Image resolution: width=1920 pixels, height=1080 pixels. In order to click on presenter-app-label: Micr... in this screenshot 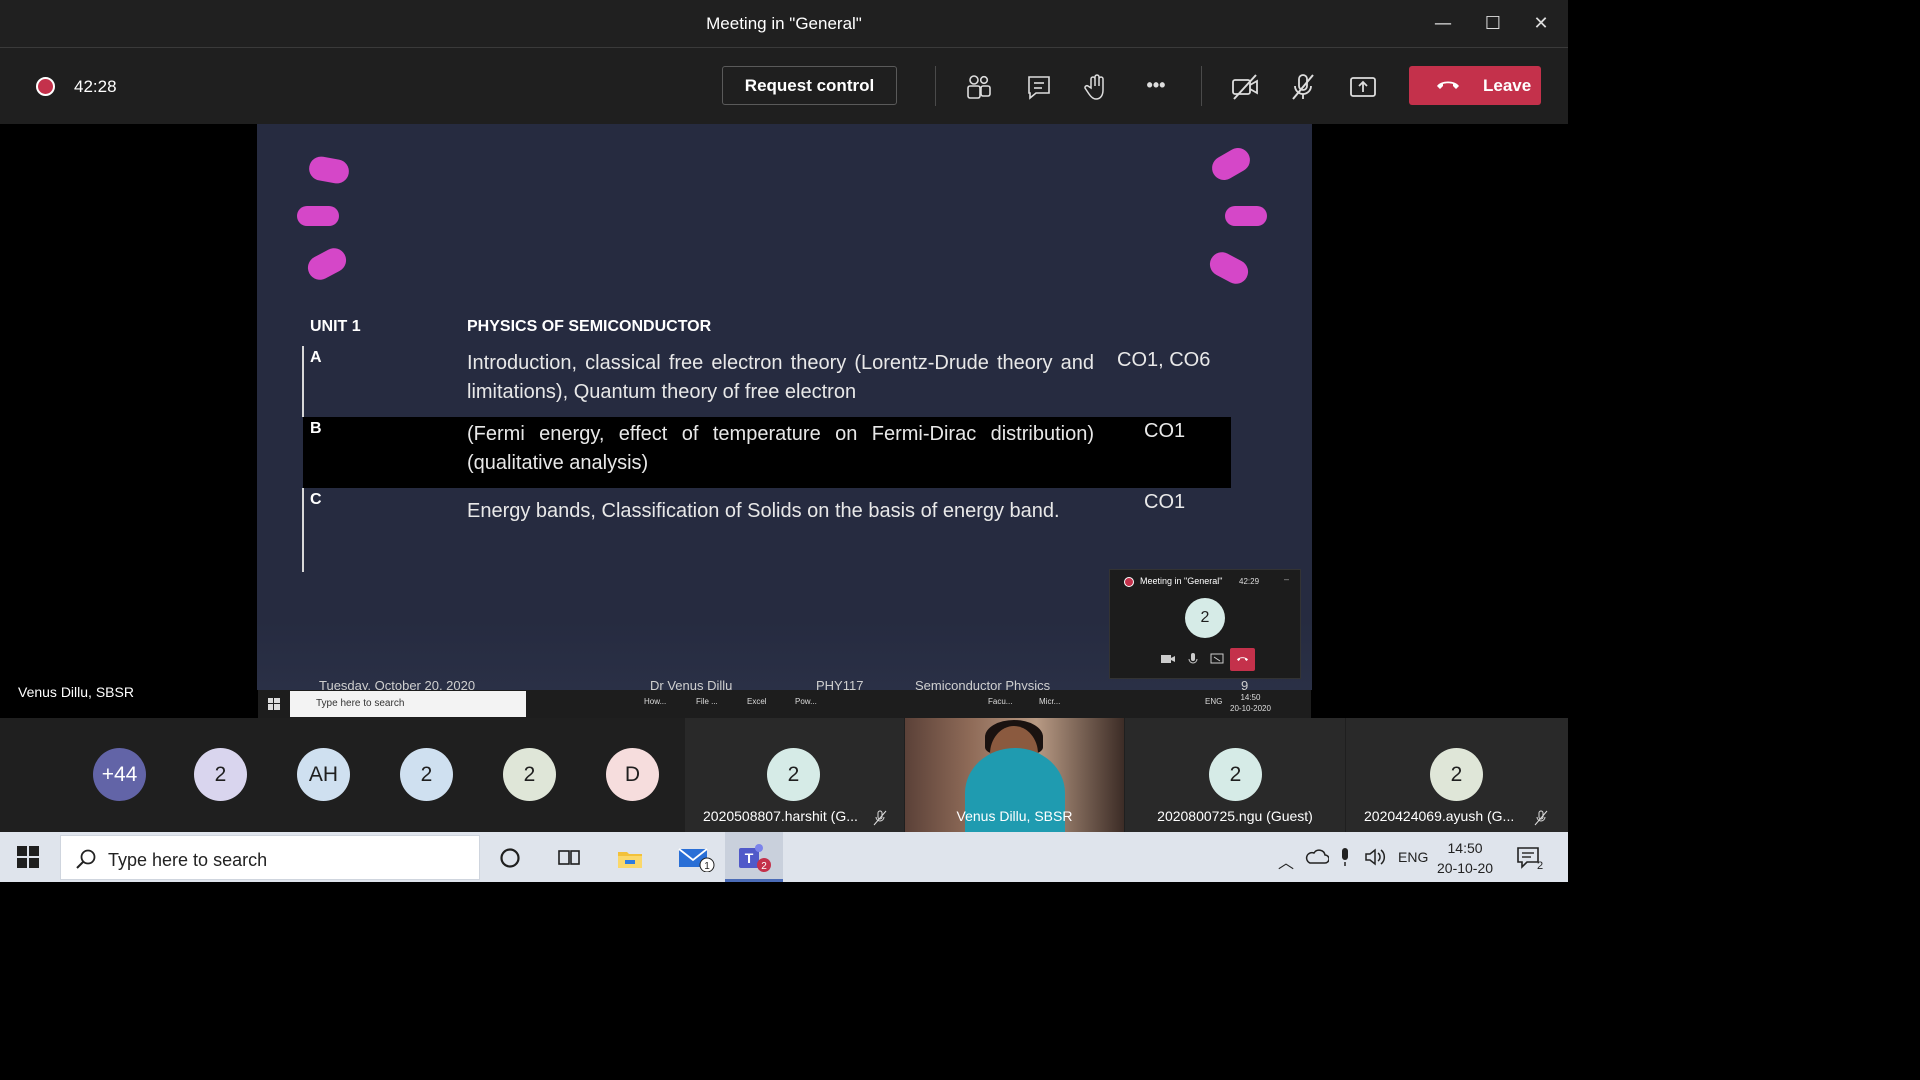, I will do `click(1050, 701)`.